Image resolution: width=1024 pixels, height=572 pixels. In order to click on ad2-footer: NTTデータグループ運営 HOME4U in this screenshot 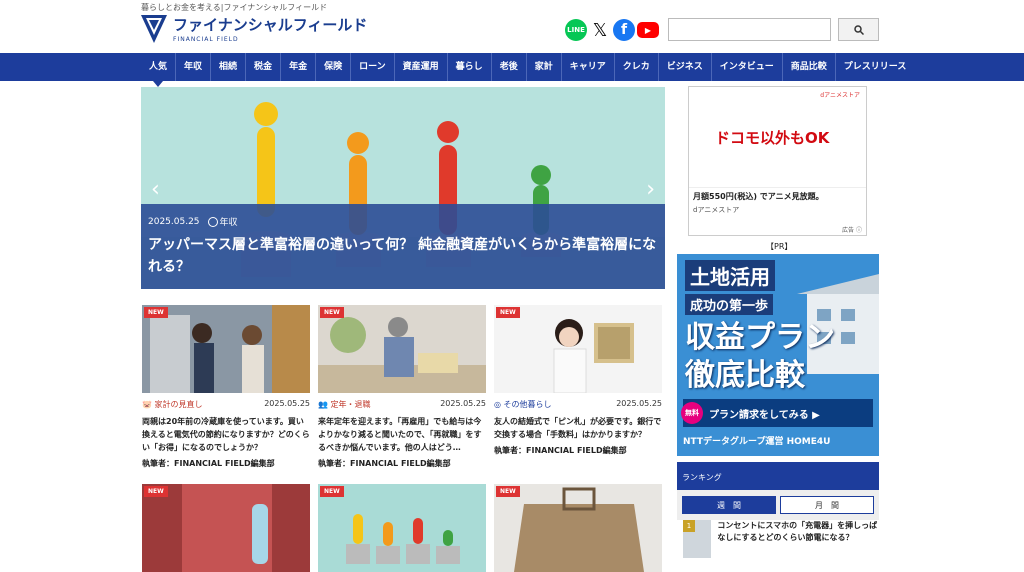, I will do `click(757, 442)`.